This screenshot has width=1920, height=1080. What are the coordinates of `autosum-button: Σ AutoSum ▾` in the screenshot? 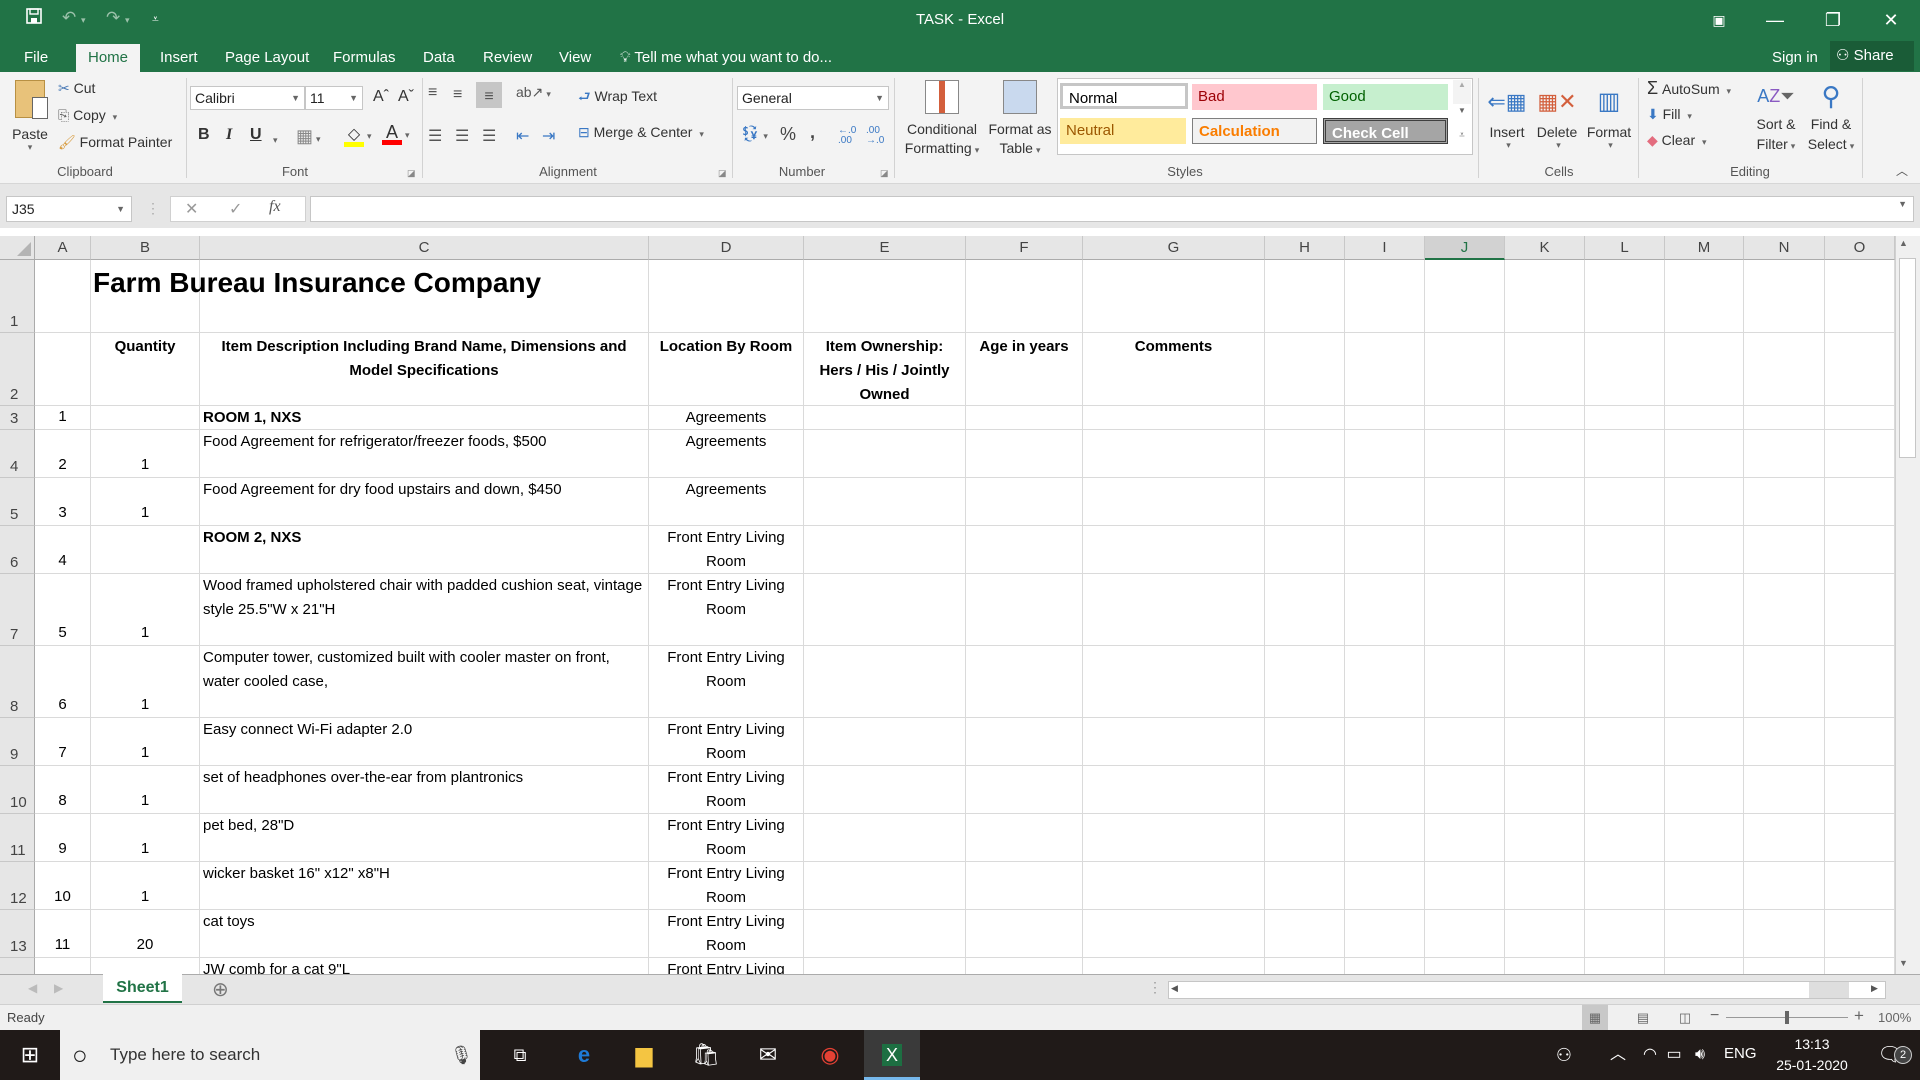 It's located at (1689, 88).